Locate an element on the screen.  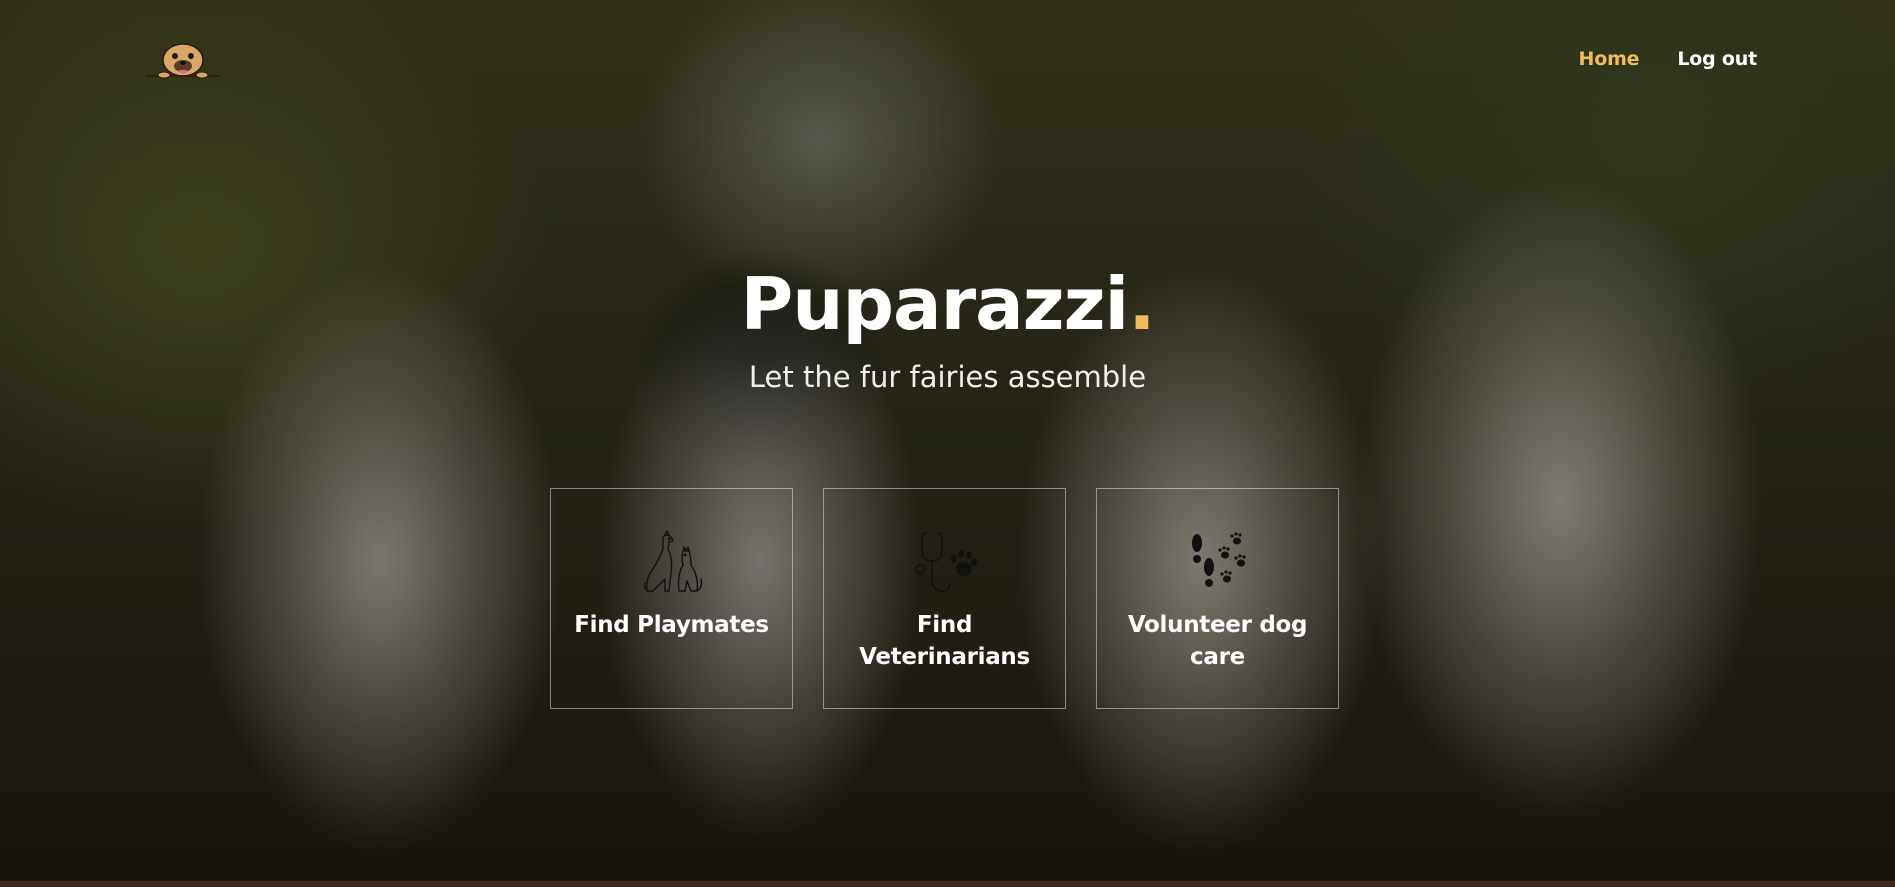
bottom-strip is located at coordinates (947, 884).